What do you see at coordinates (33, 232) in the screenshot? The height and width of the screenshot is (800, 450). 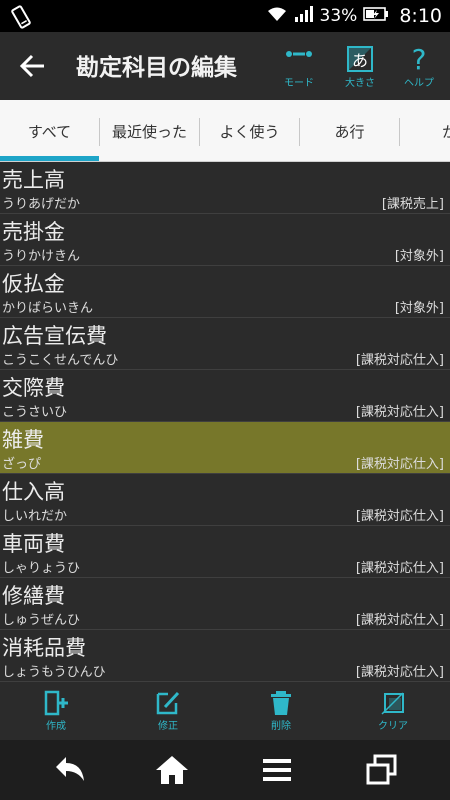 I see `account-name: 売掛金` at bounding box center [33, 232].